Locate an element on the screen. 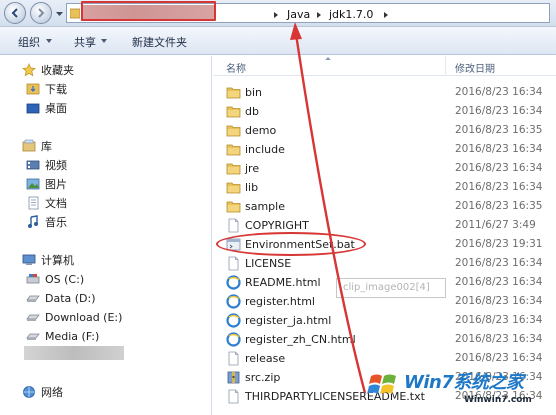 The height and width of the screenshot is (415, 556). new-folder-button: 新建文件夹 is located at coordinates (159, 42).